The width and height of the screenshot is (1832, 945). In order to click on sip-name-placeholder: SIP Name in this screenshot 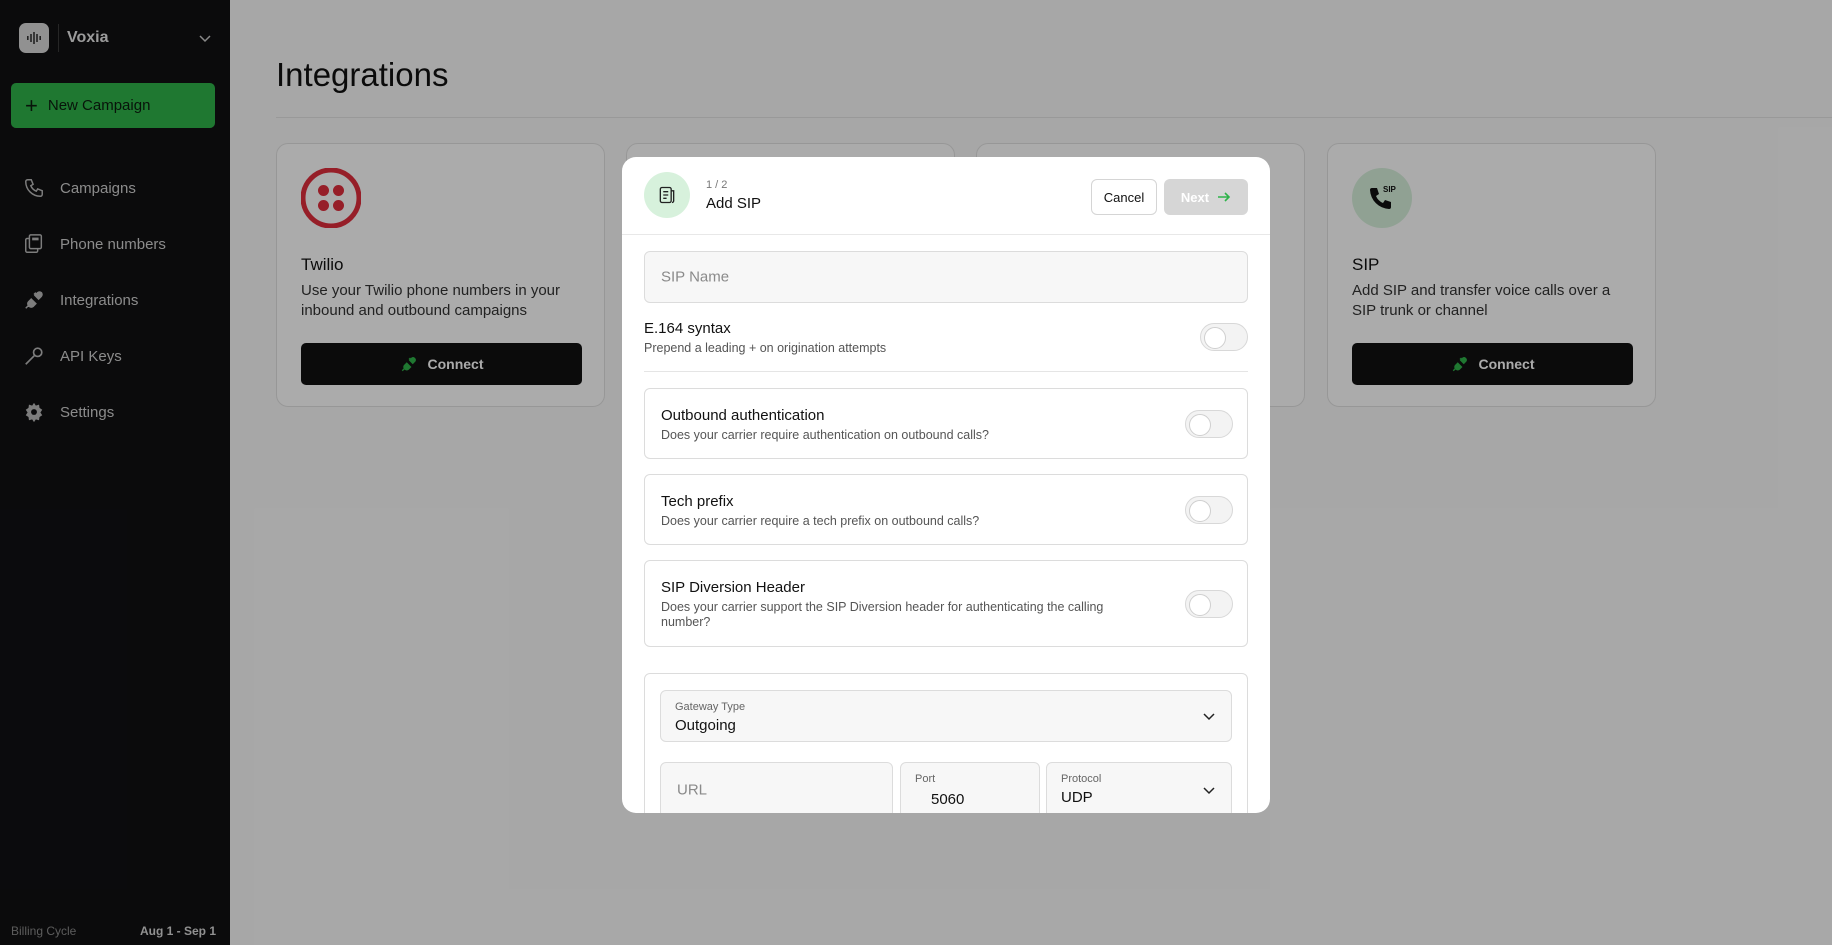, I will do `click(695, 277)`.